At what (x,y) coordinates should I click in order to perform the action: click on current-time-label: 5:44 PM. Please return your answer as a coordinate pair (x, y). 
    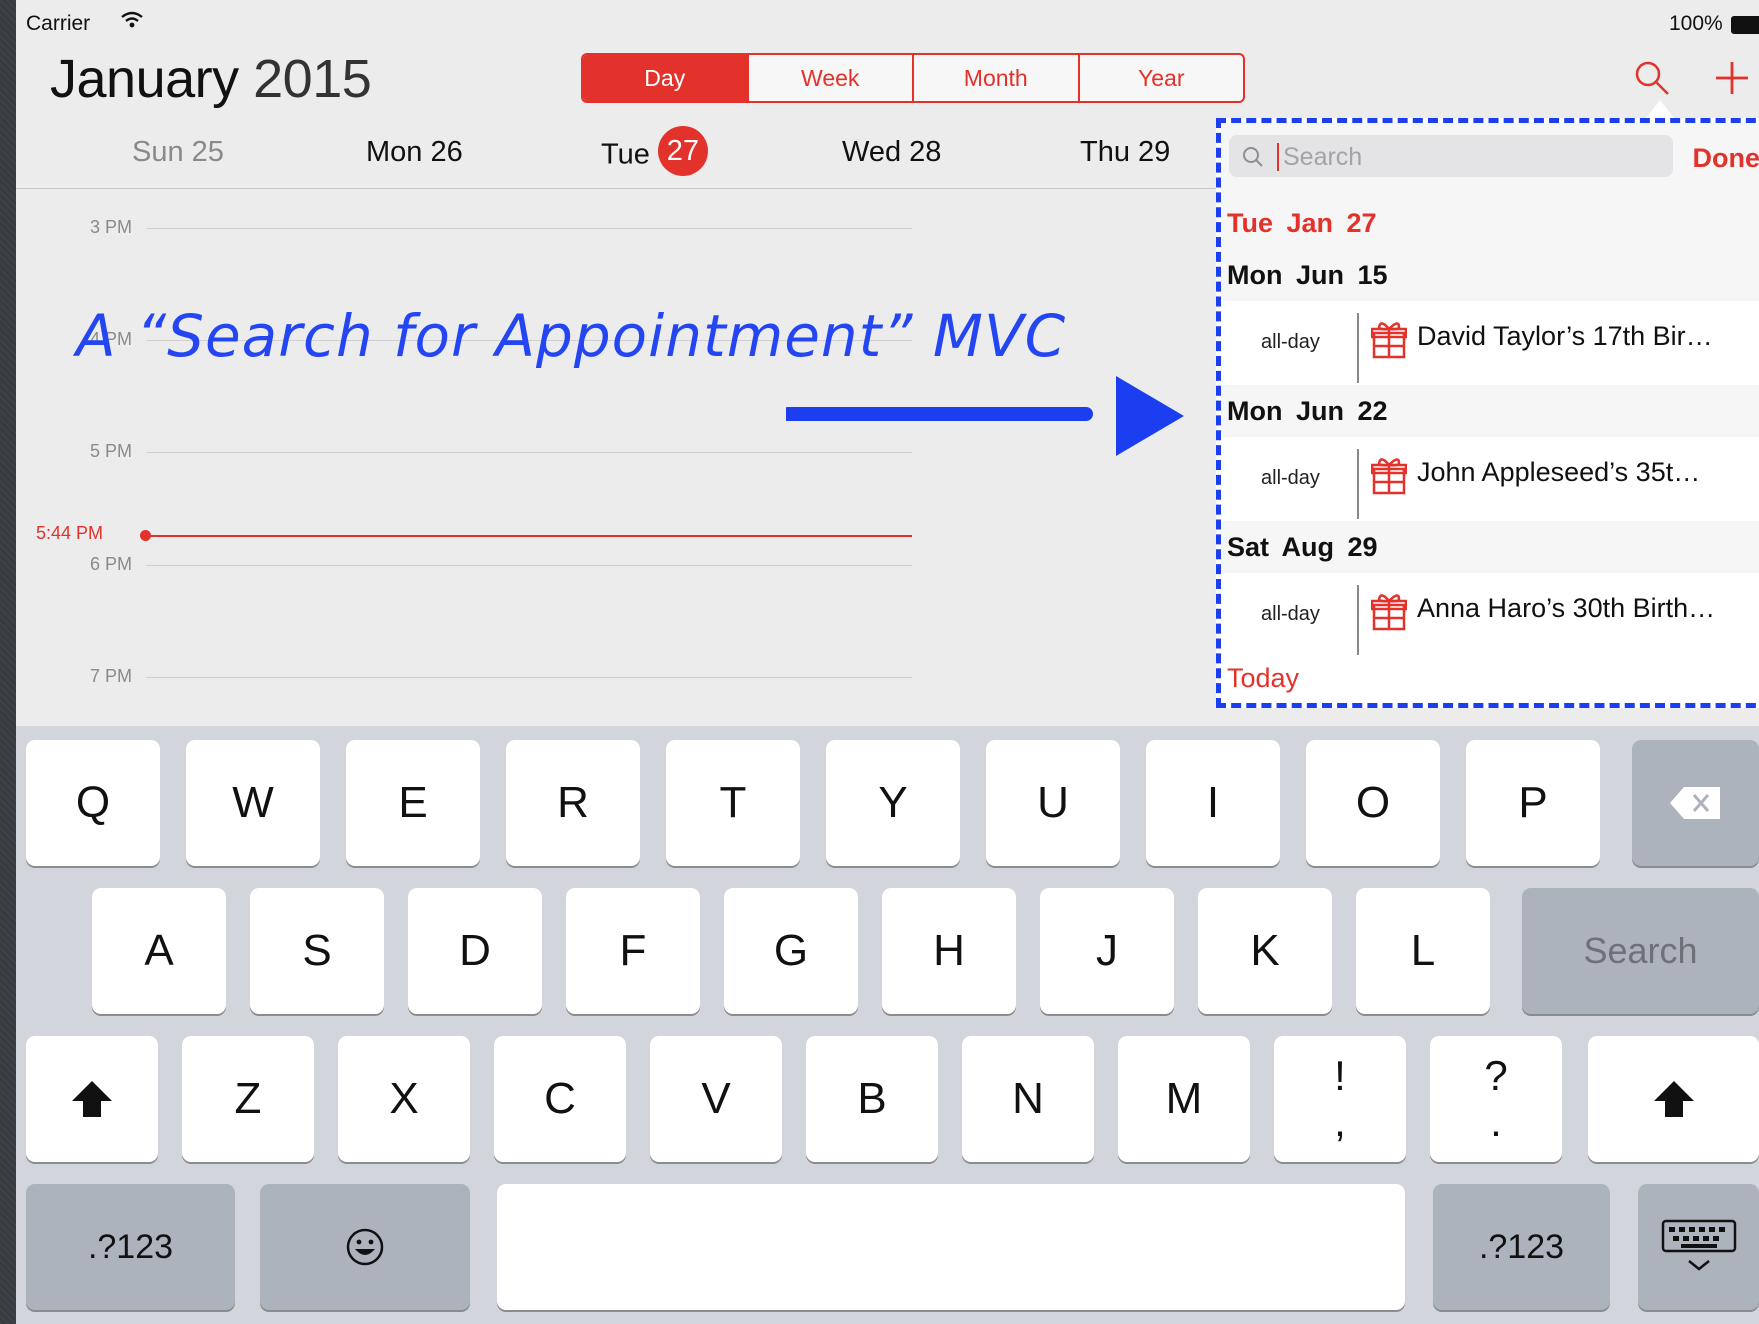
    Looking at the image, I should click on (70, 533).